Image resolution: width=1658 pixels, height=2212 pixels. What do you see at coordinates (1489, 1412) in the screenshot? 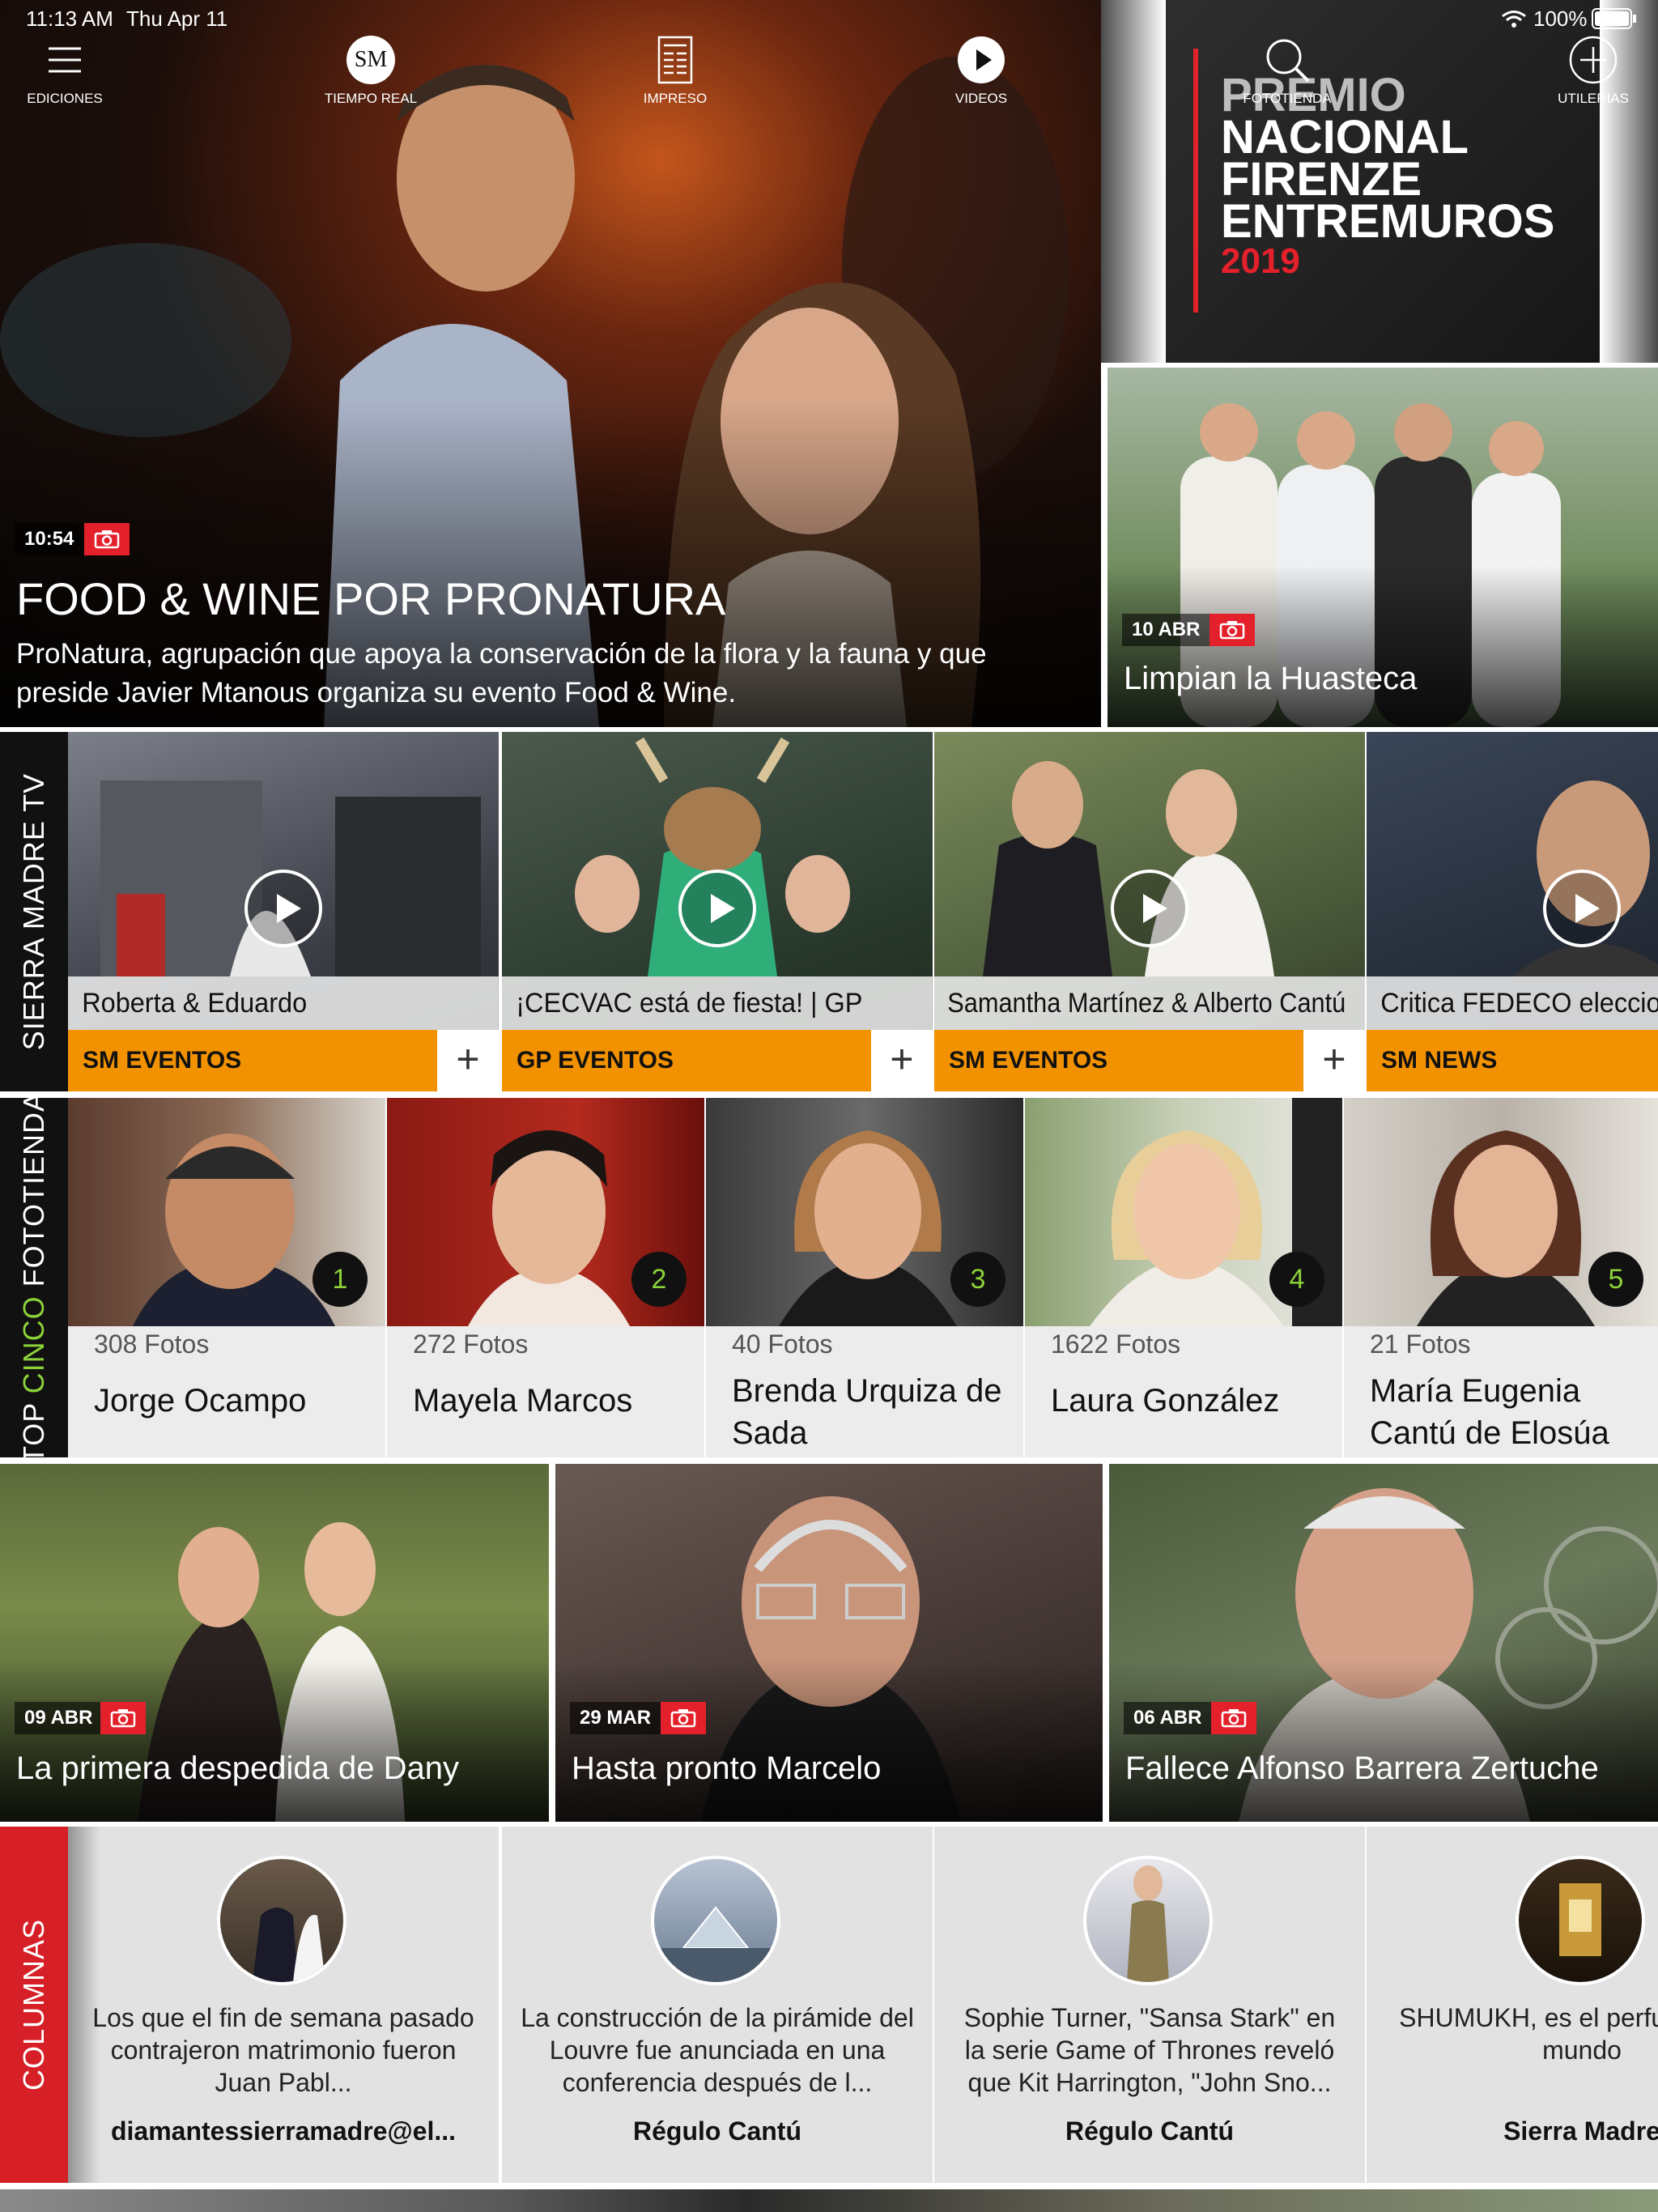
I see `person-name: María Eugenia Cantú de Elosúa` at bounding box center [1489, 1412].